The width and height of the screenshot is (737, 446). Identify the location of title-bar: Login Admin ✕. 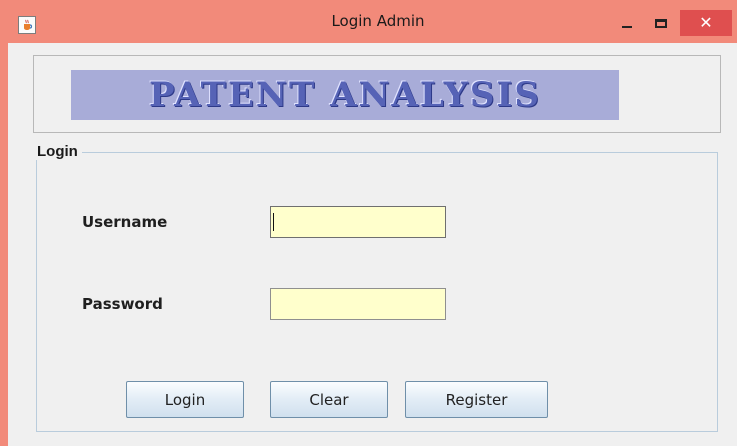
(368, 21).